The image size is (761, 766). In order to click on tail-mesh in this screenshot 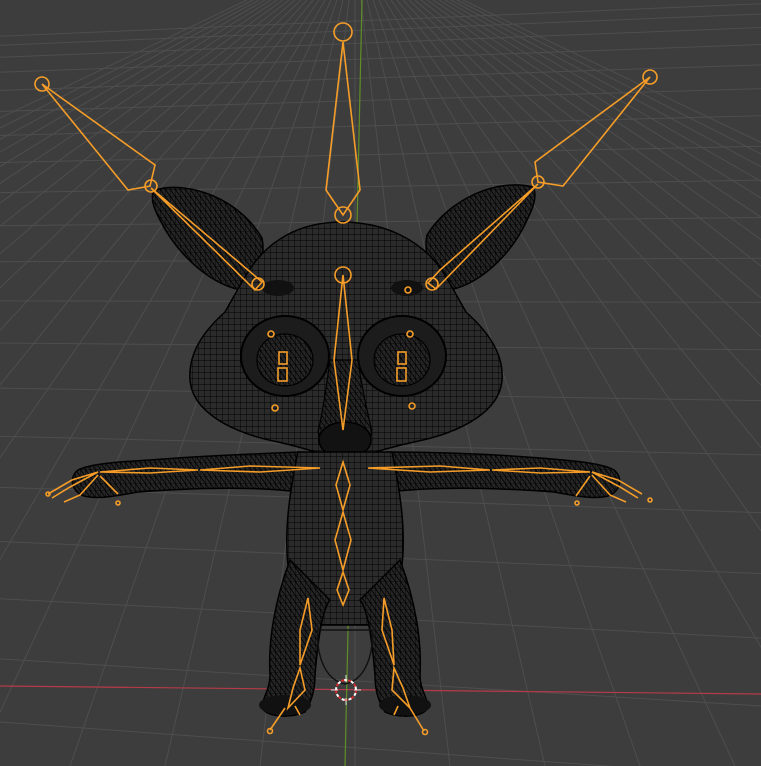, I will do `click(345, 657)`.